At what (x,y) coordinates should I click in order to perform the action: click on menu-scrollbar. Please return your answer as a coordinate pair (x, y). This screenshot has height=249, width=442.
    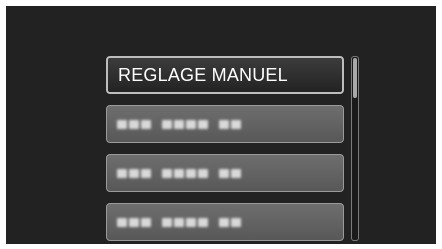
    Looking at the image, I should click on (355, 148).